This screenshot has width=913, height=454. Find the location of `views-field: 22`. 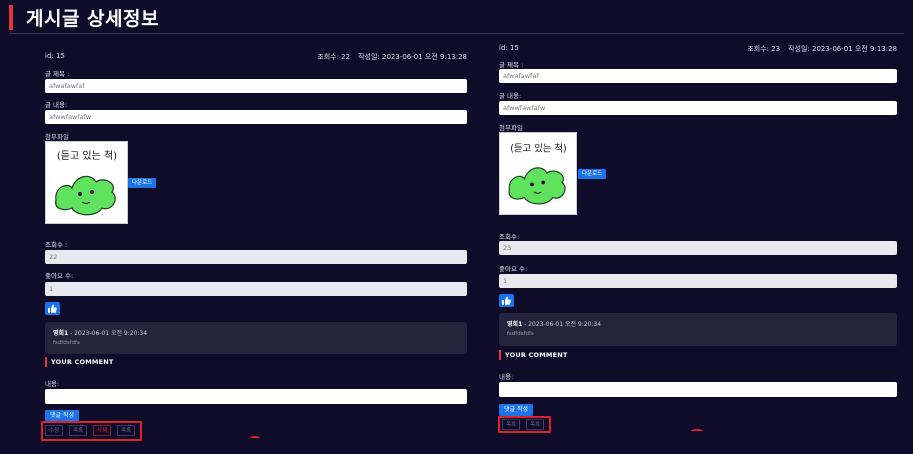

views-field: 22 is located at coordinates (256, 257).